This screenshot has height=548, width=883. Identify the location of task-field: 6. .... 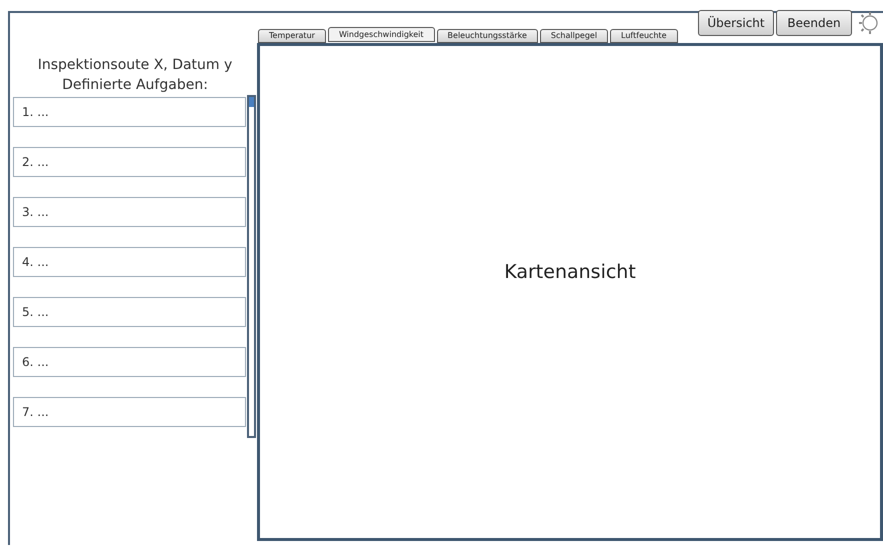
(129, 362).